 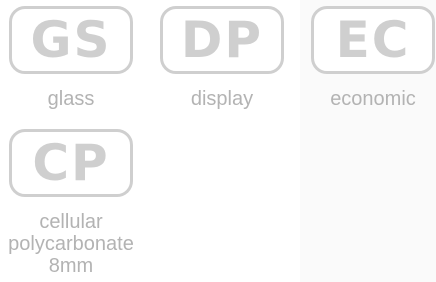 I want to click on economic-badge-icon: EC, so click(x=373, y=40).